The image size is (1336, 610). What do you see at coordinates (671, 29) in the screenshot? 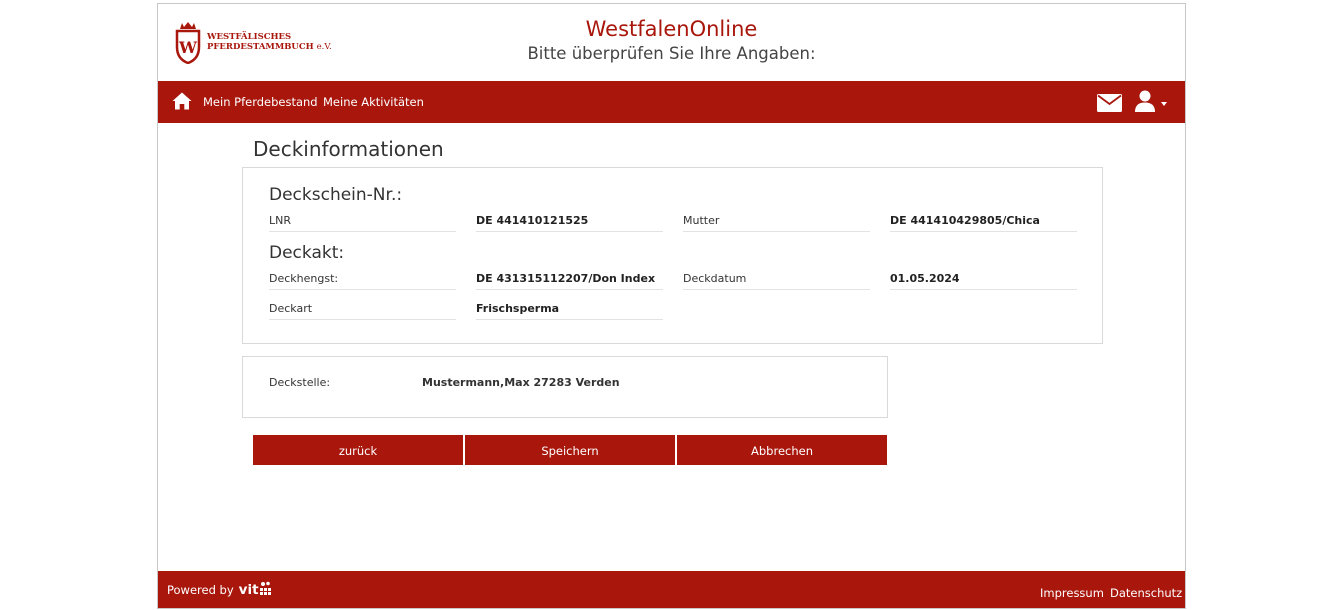
I see `app-title: WestfalenOnline` at bounding box center [671, 29].